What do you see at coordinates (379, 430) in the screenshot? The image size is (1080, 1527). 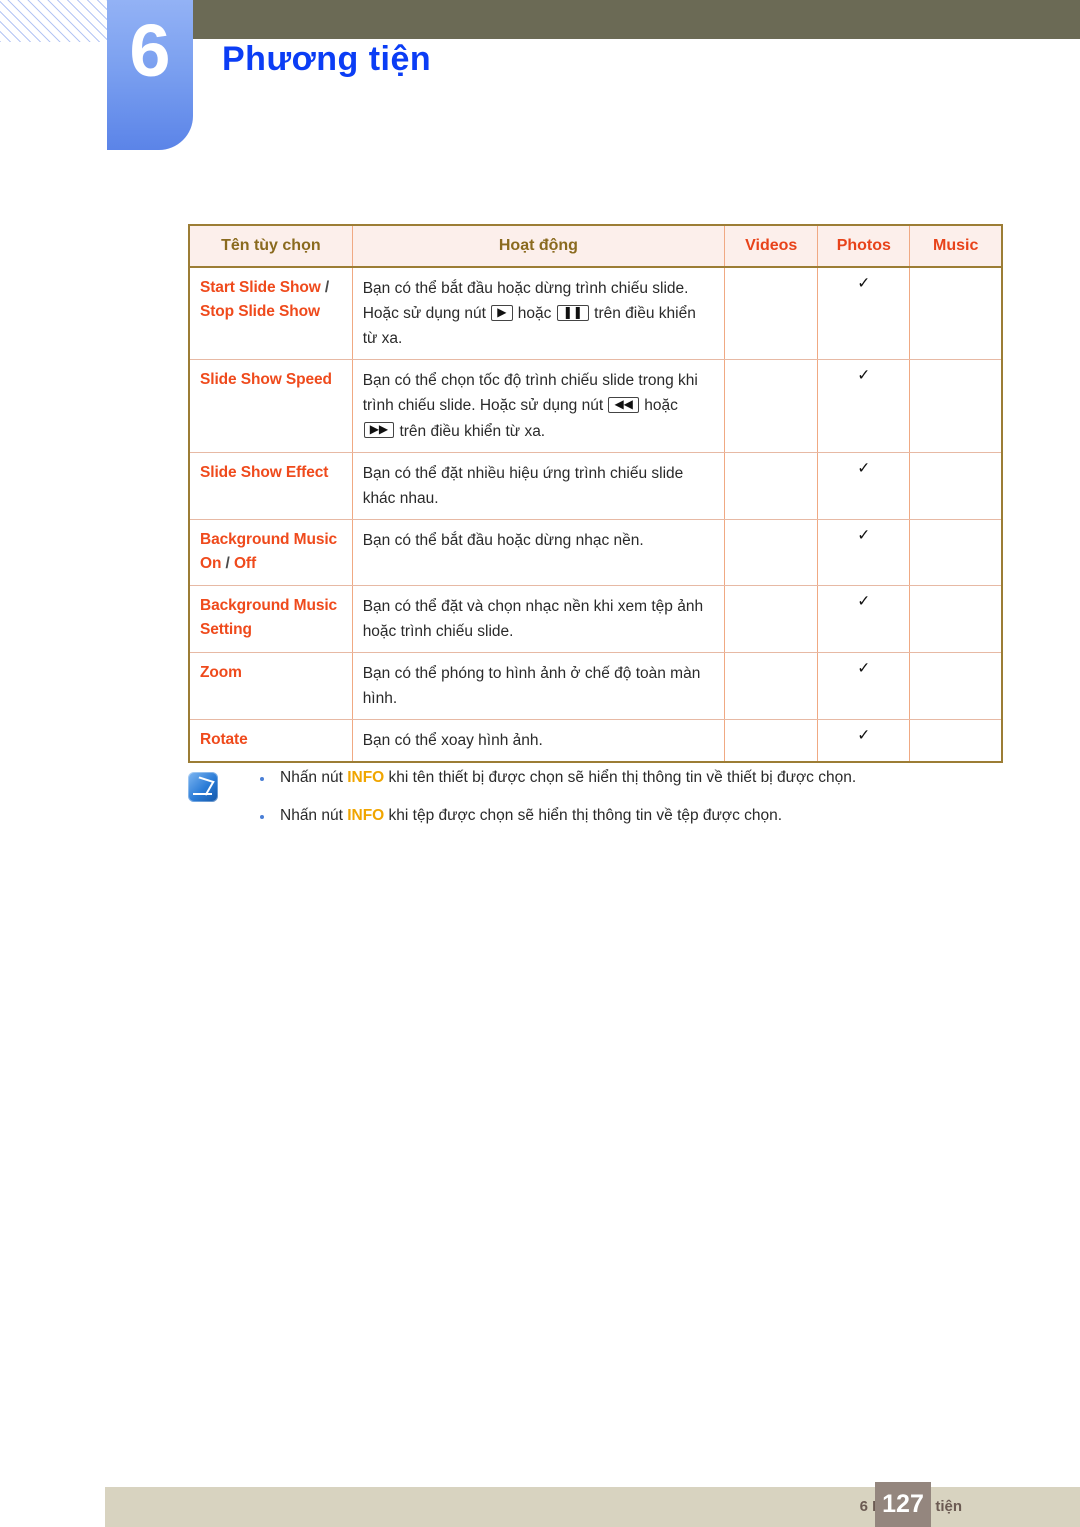 I see `fast-forward-key-icon: ▶▶` at bounding box center [379, 430].